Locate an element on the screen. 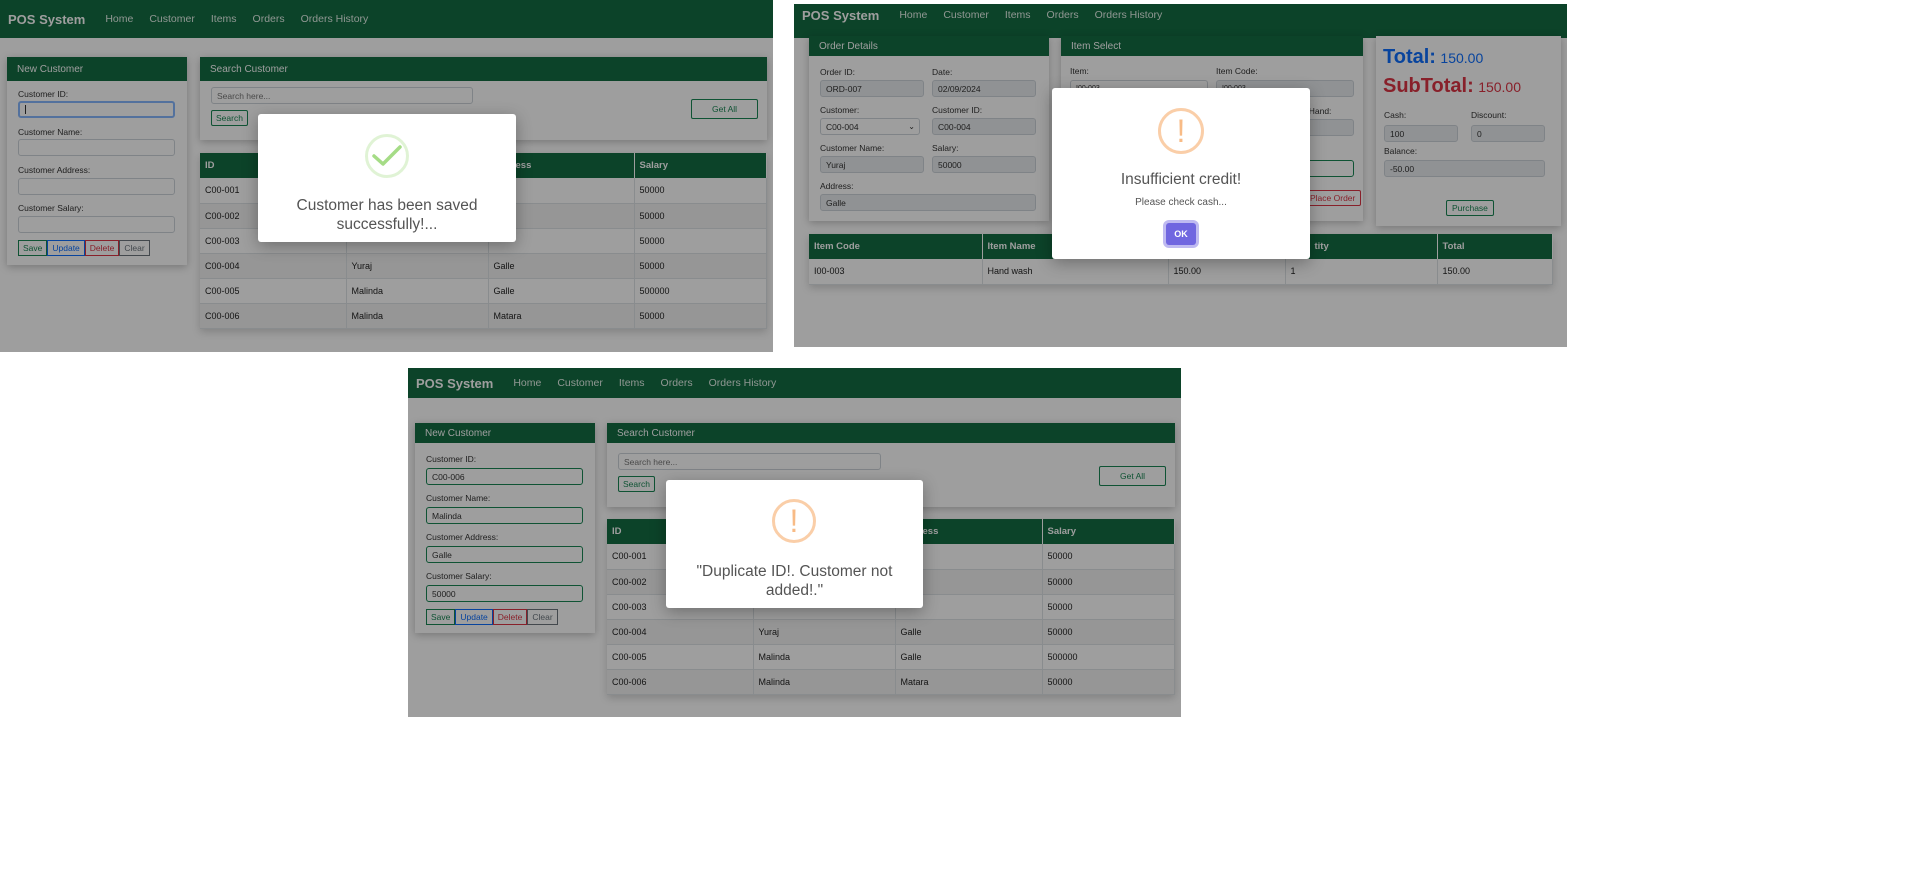 The image size is (1921, 880). duplicate-dialog: ! "Duplicate ID!. Customer not added!." is located at coordinates (794, 544).